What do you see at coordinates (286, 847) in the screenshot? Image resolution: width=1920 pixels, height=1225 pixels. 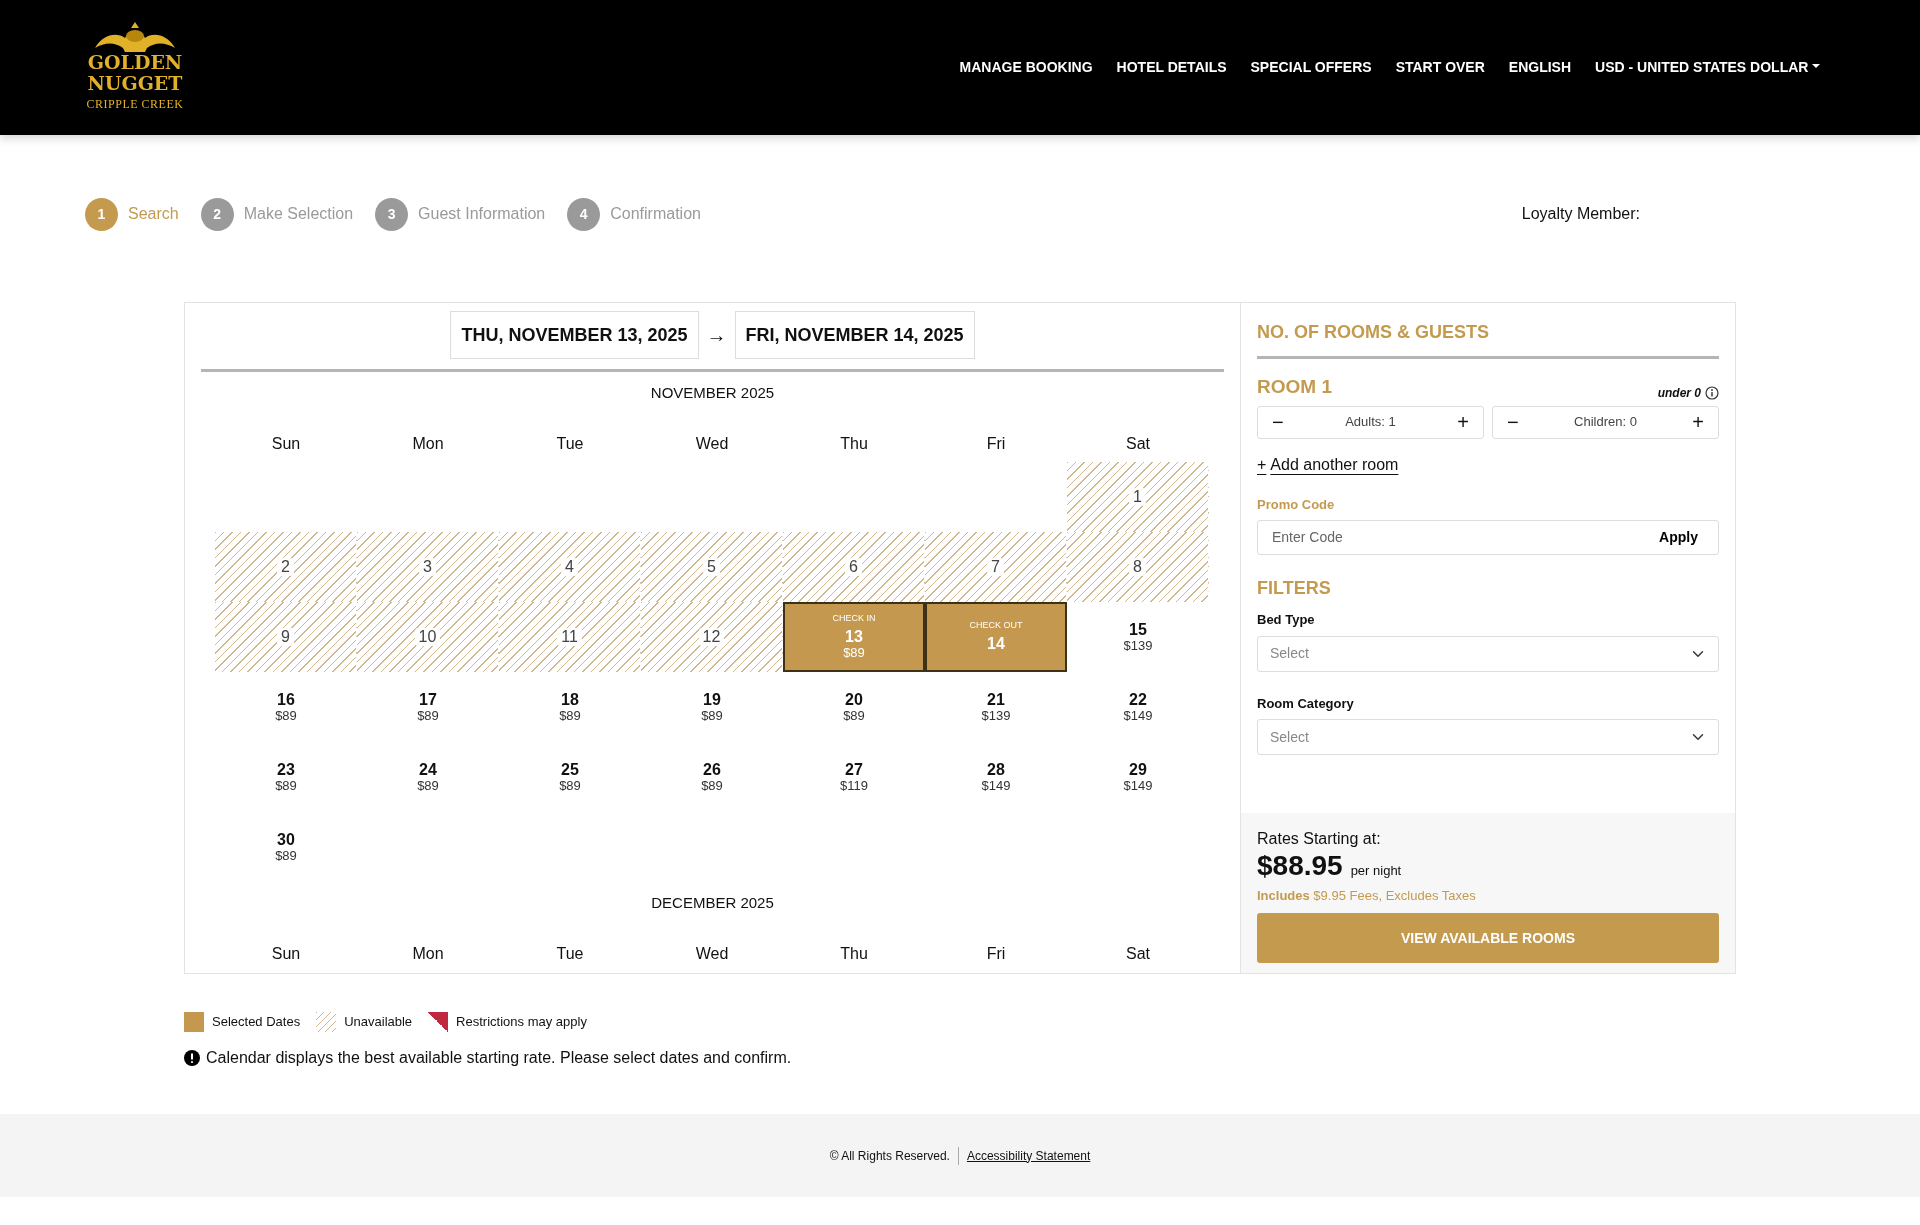 I see `calendar-day: 30 $89` at bounding box center [286, 847].